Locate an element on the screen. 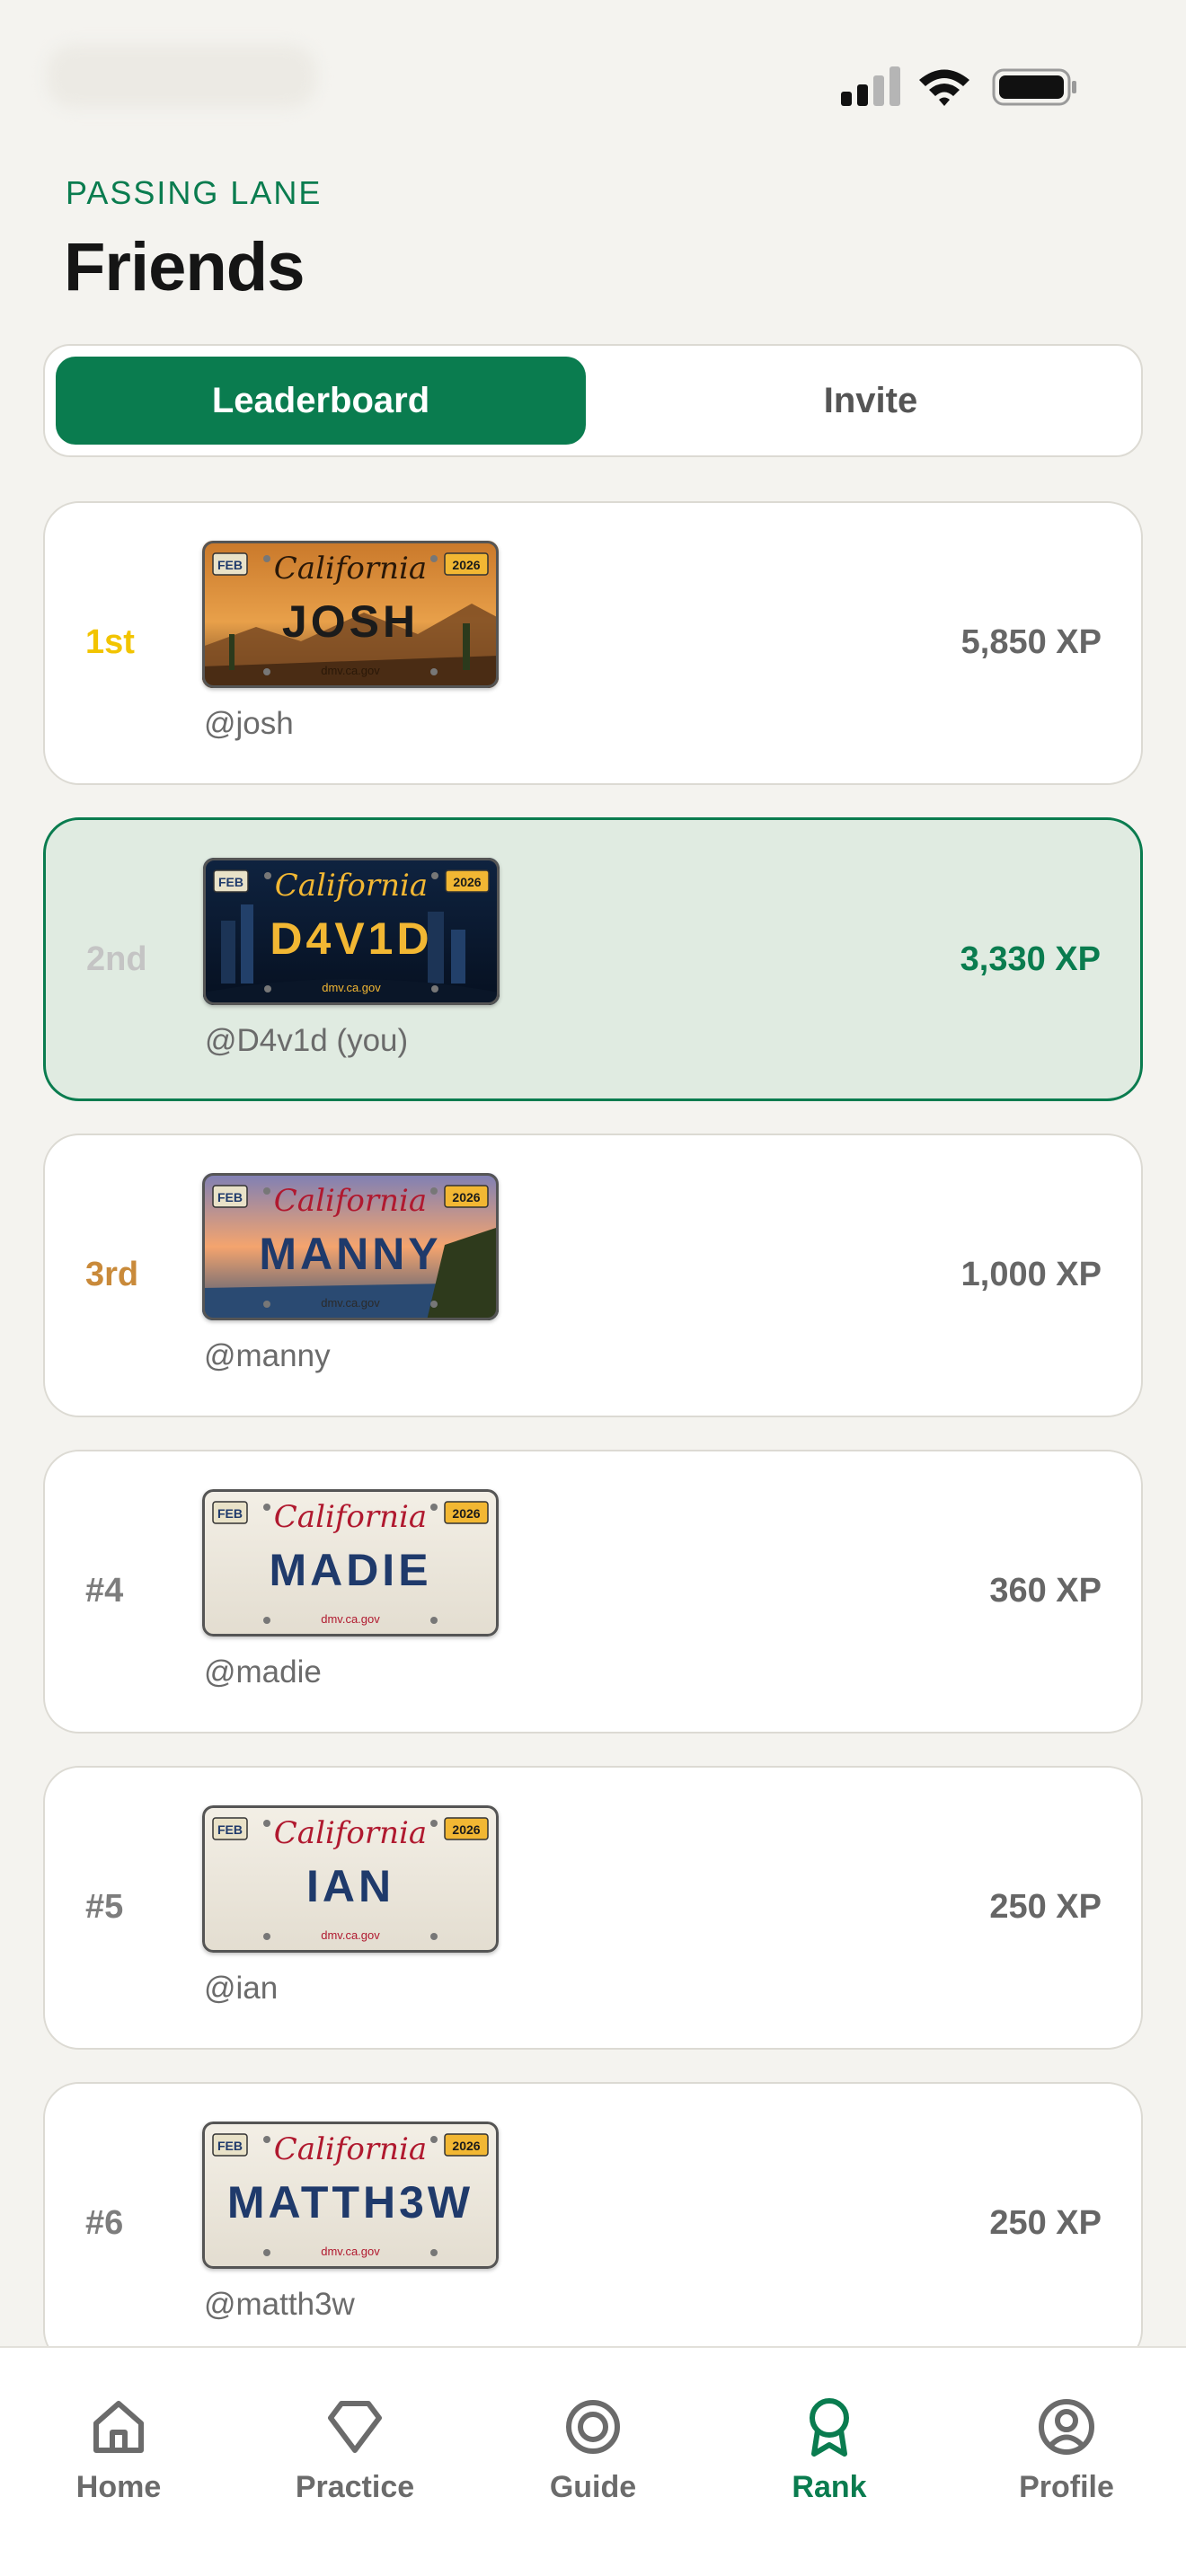  bottom-tab-bar: Home Practice Guide Rank Profile is located at coordinates (593, 2461).